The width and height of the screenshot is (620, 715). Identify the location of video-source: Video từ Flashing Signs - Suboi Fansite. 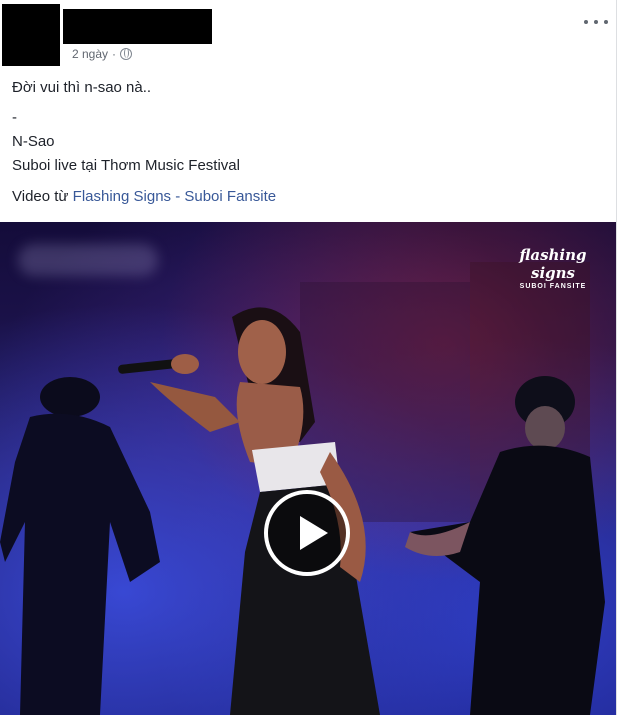
(144, 196).